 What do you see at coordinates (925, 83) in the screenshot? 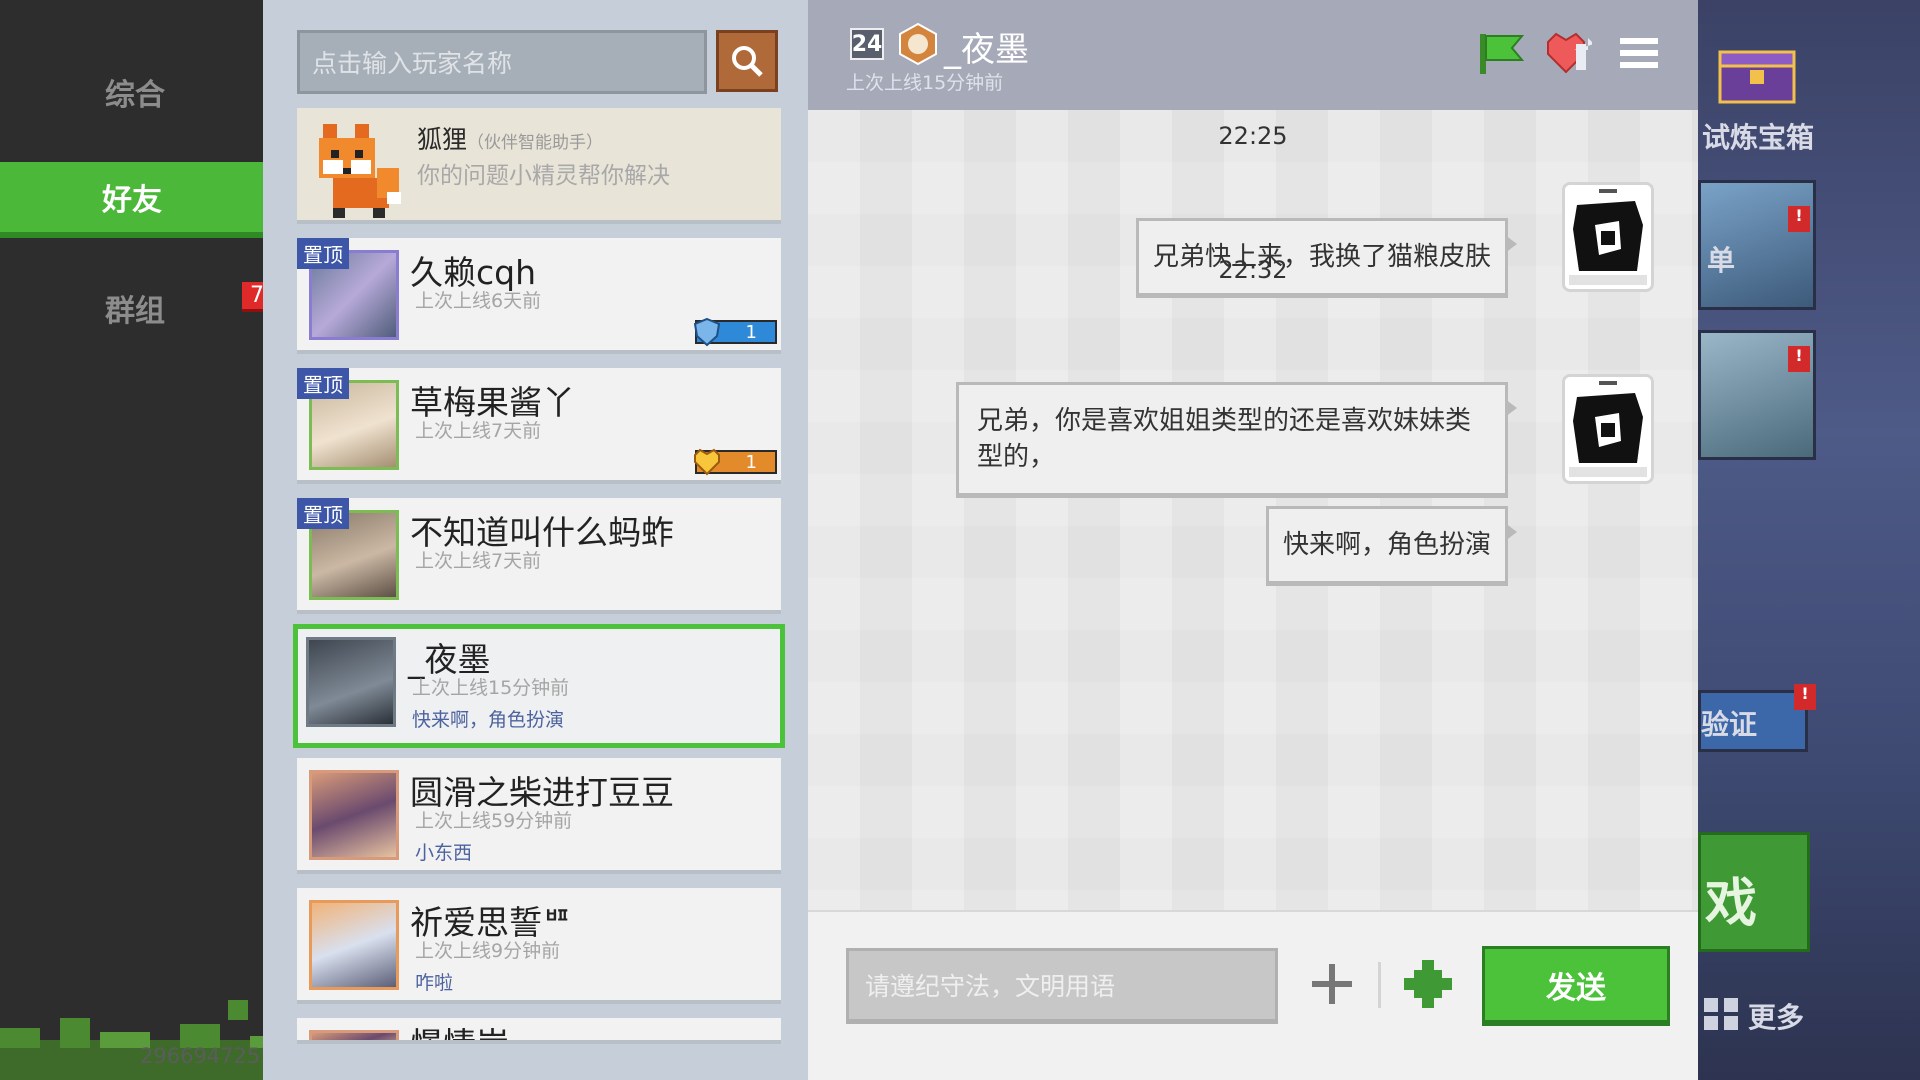
I see `chat-contact-status: 上次上线15分钟前` at bounding box center [925, 83].